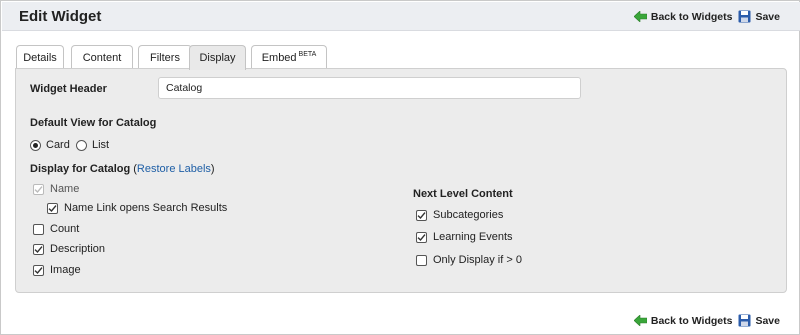 The width and height of the screenshot is (800, 335). I want to click on view-option-list: List, so click(92, 145).